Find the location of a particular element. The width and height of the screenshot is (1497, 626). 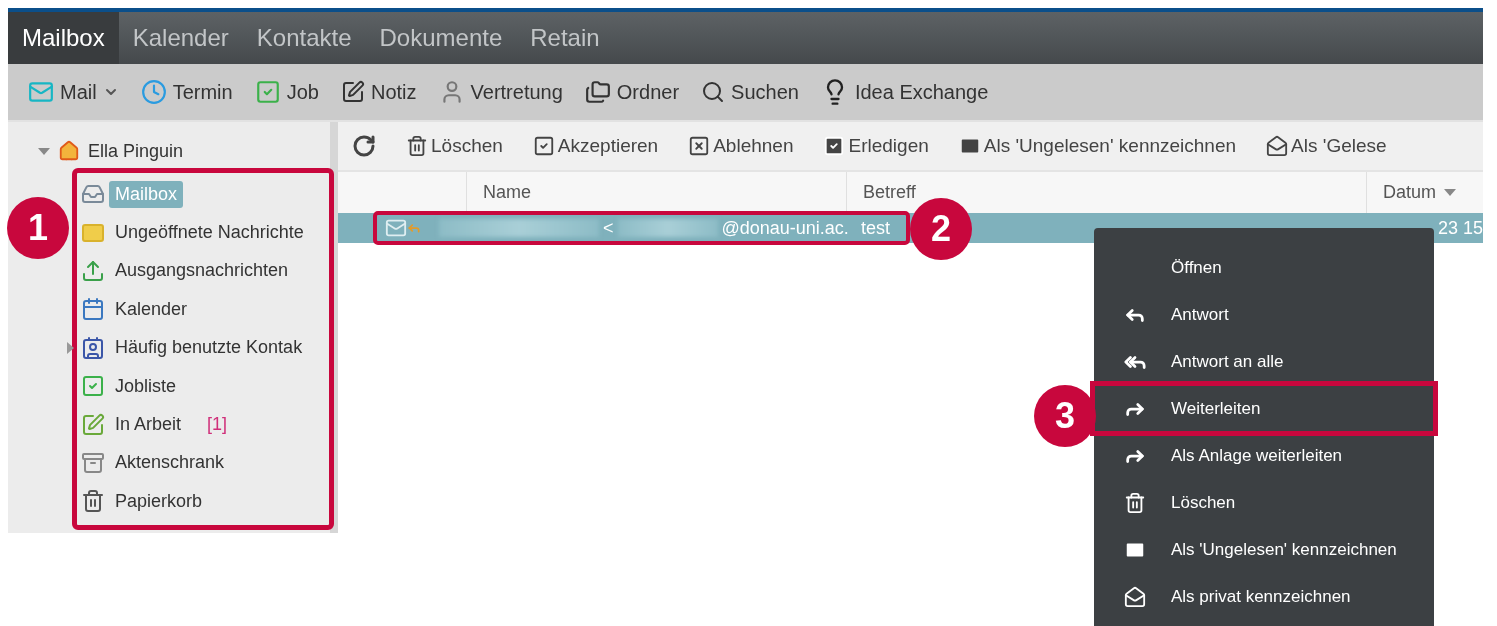

action-button: Akzeptieren is located at coordinates (595, 146).